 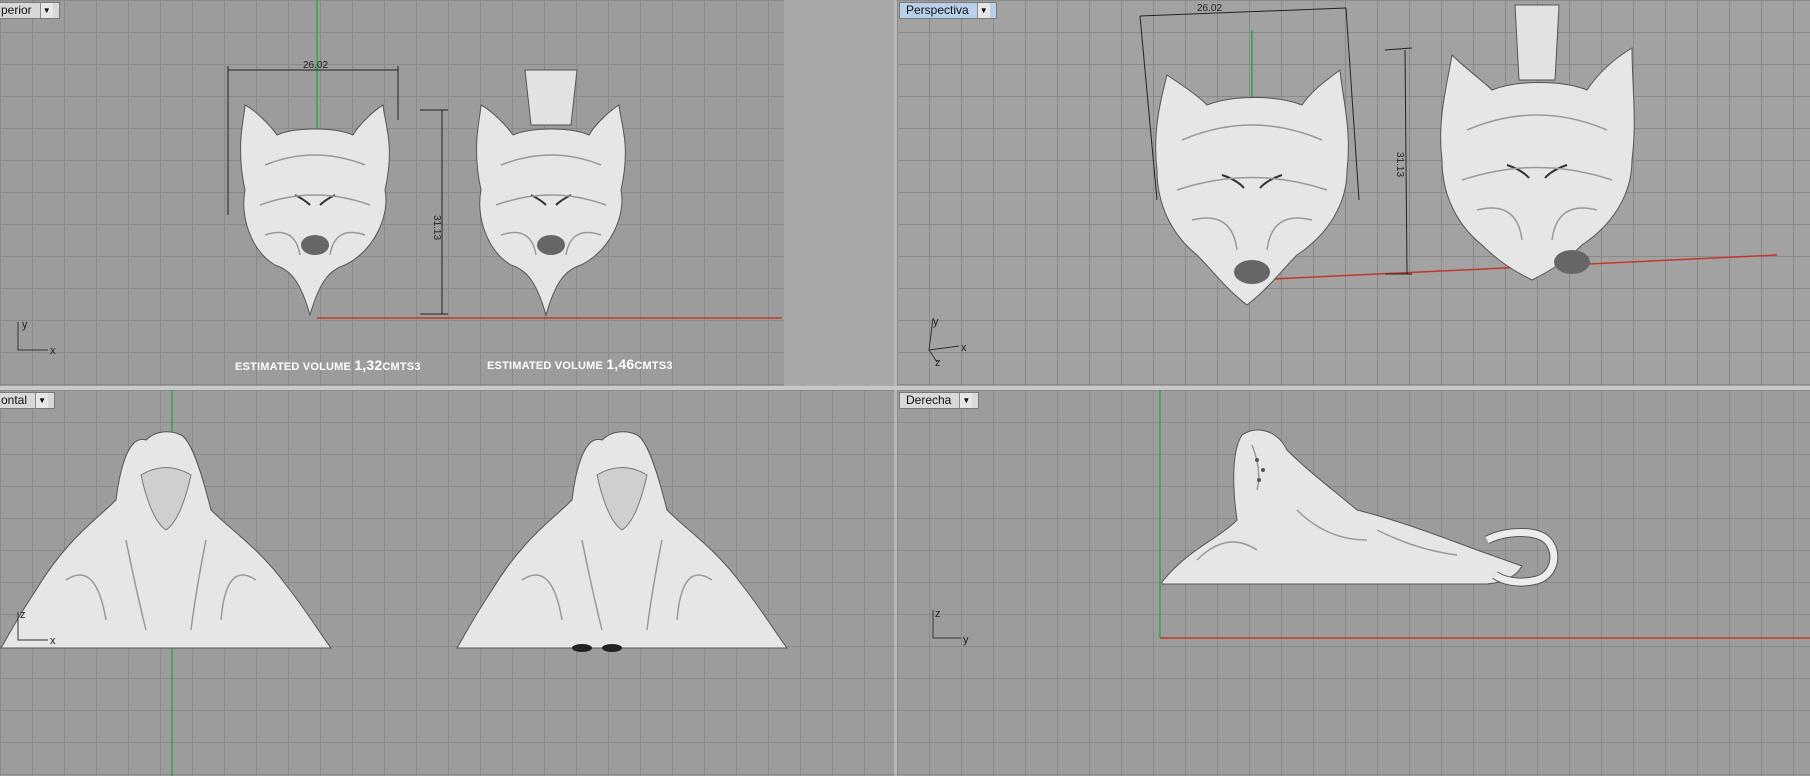 I want to click on wolf-pendant-model-front, so click(x=622, y=541).